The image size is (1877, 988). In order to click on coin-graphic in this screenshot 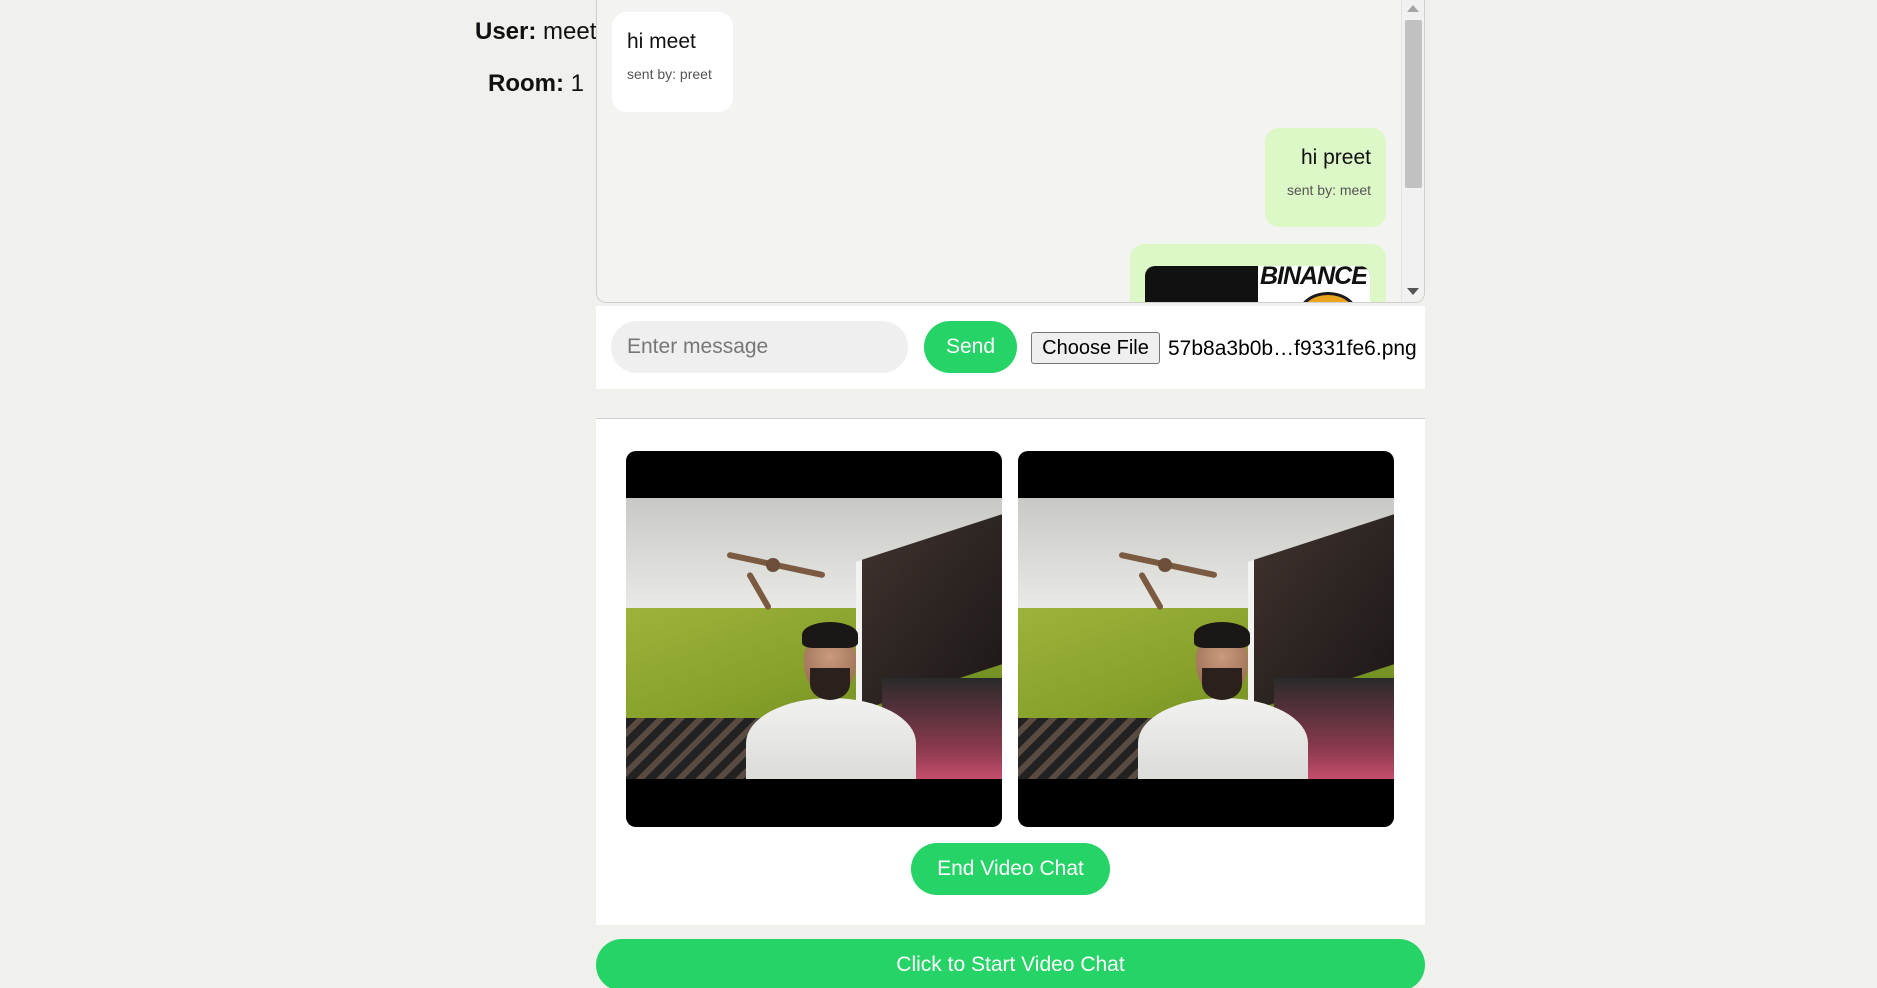, I will do `click(1328, 297)`.